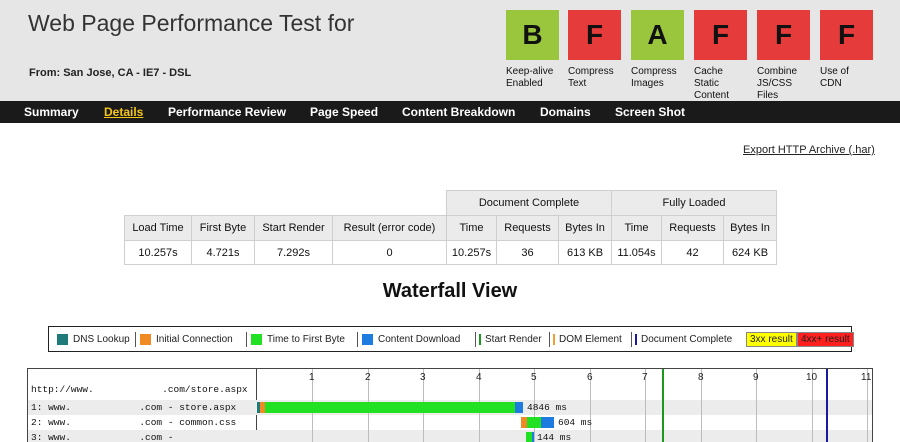 The image size is (900, 442). I want to click on grade-combine-js-css: F Combine JS/CSS Files, so click(783, 56).